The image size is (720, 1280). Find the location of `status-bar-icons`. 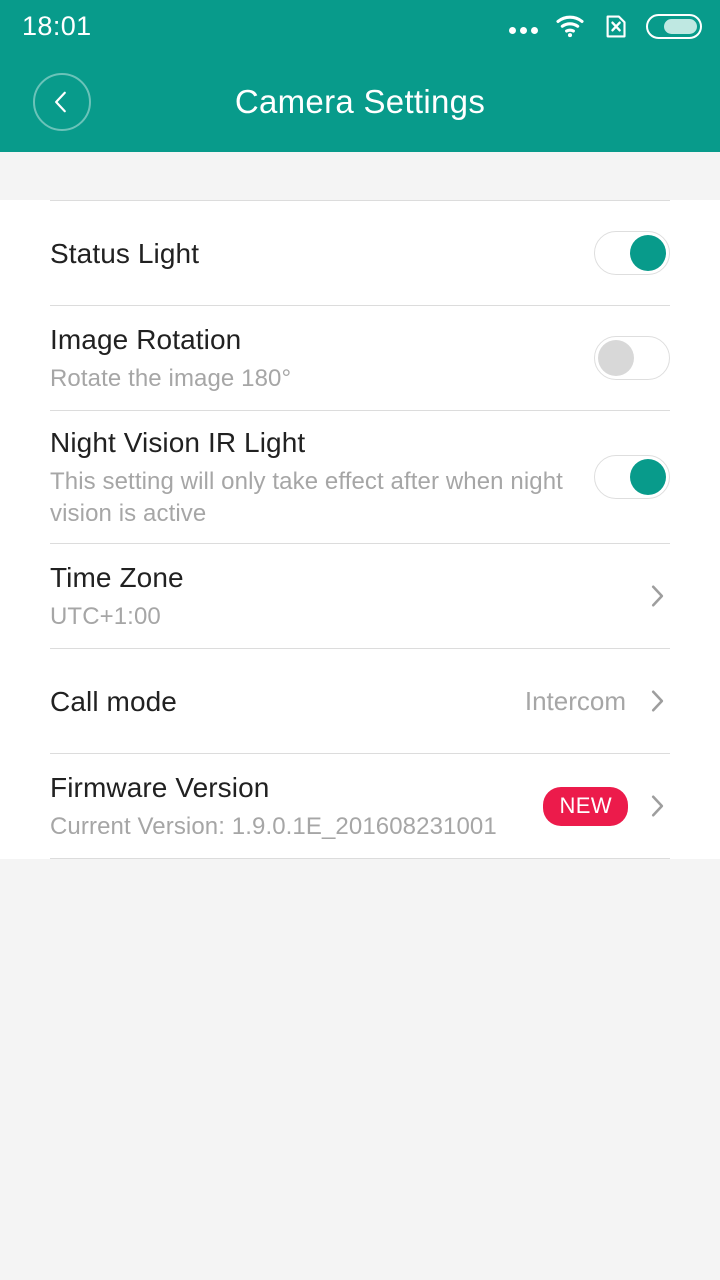

status-bar-icons is located at coordinates (605, 26).